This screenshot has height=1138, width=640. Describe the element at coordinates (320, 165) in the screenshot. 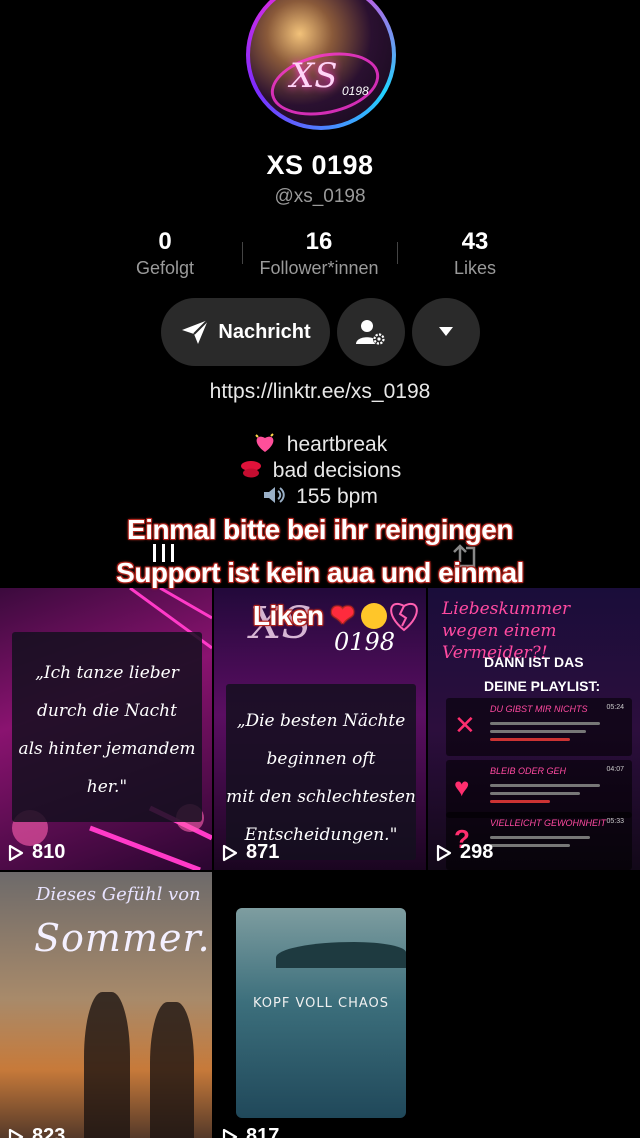

I see `profile-name: XS 0198` at that location.